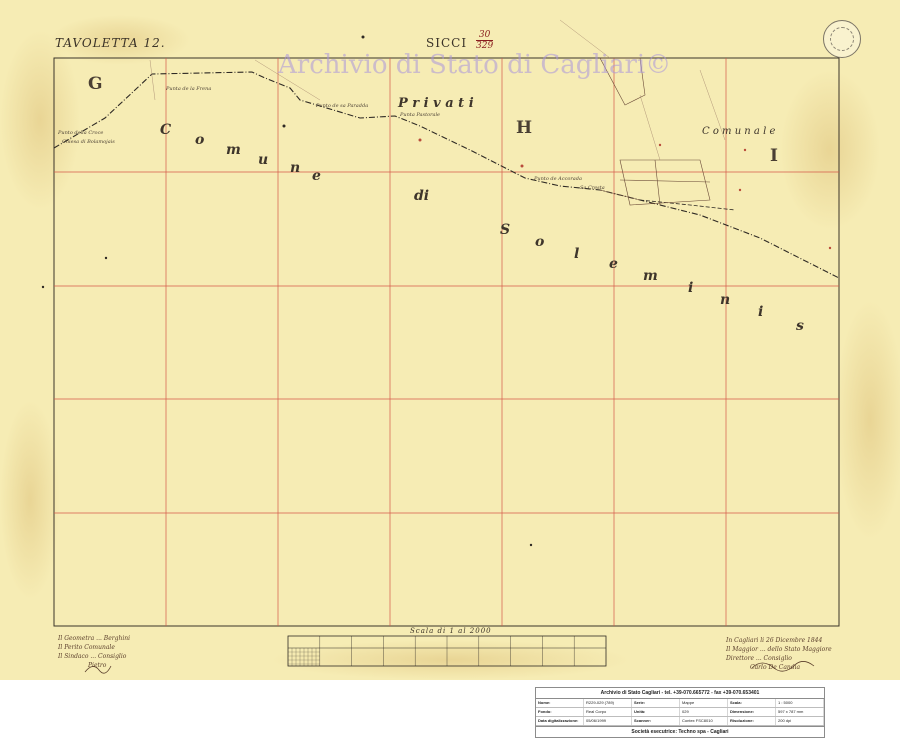 Image resolution: width=900 pixels, height=742 pixels. Describe the element at coordinates (774, 156) in the screenshot. I see `zone-i-label: I` at that location.